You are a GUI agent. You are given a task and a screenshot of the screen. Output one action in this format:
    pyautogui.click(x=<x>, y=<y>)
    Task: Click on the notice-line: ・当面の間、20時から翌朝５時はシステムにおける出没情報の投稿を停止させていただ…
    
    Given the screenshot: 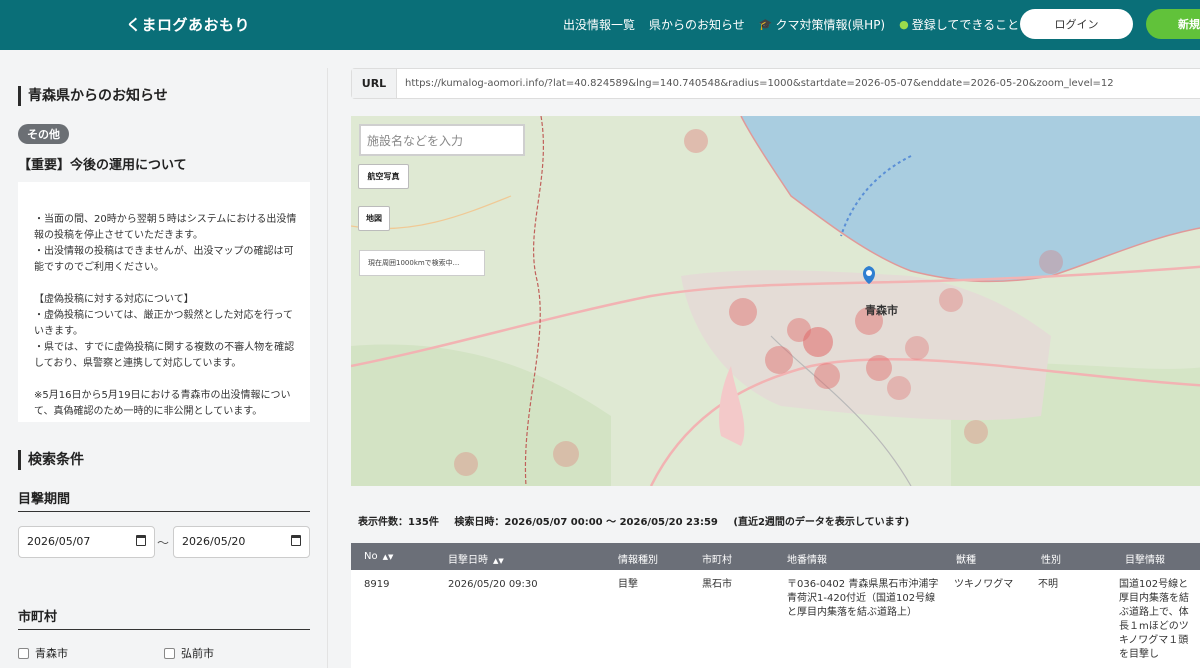 What is the action you would take?
    pyautogui.click(x=165, y=227)
    